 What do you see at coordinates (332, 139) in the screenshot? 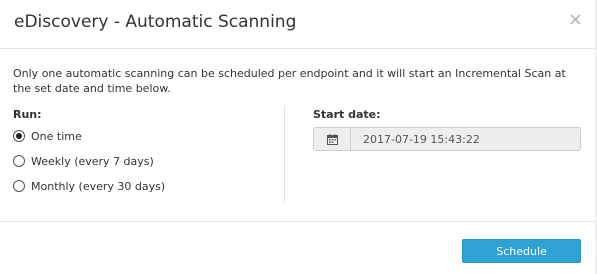
I see `calendar-icon` at bounding box center [332, 139].